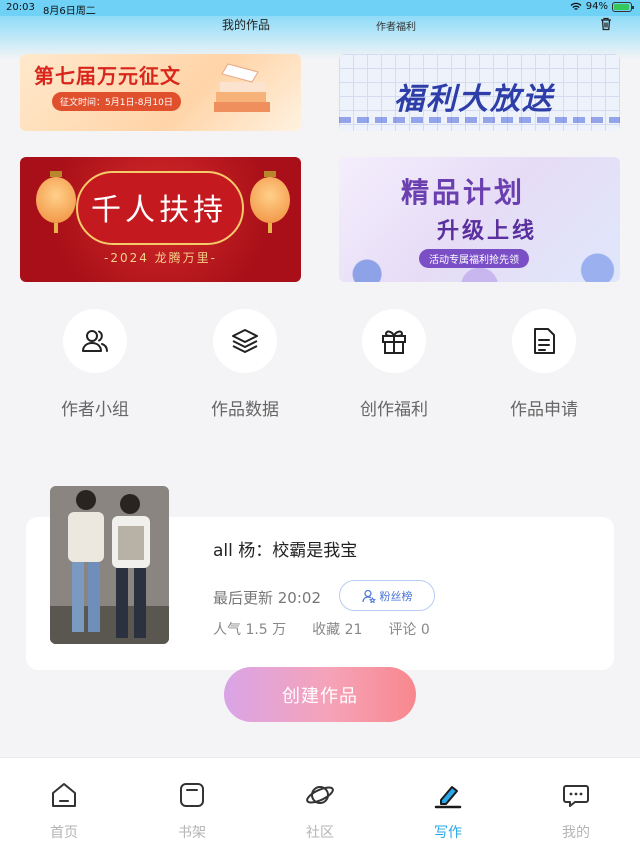  I want to click on tab-bookshelf: 书架, so click(192, 811).